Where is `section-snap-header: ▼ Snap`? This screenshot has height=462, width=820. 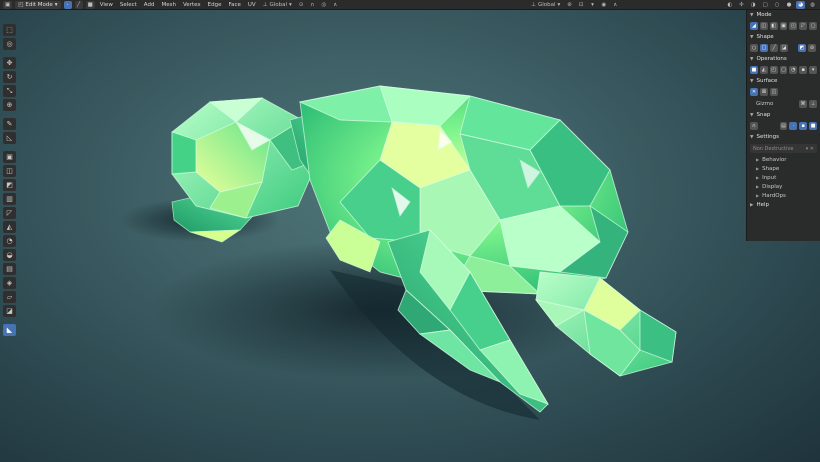 section-snap-header: ▼ Snap is located at coordinates (783, 115).